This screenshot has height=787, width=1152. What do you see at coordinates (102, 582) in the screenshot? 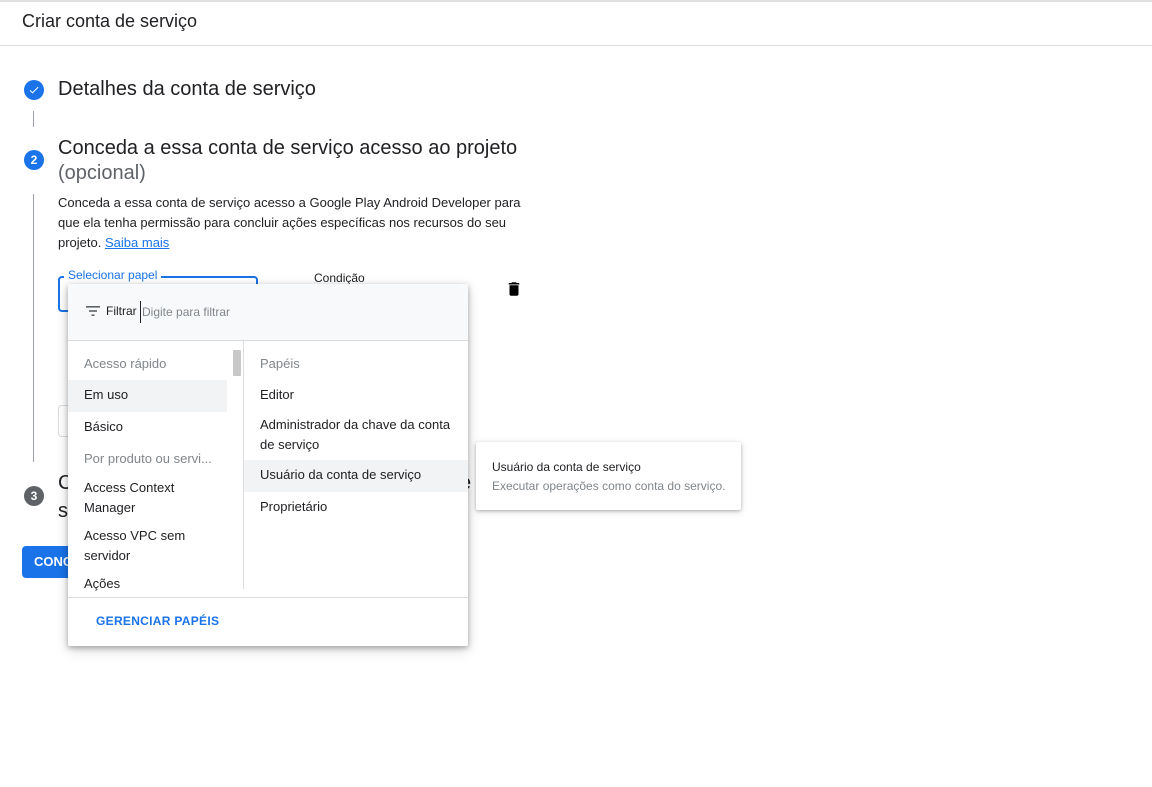
I see `category-item-acoes: Ações` at bounding box center [102, 582].